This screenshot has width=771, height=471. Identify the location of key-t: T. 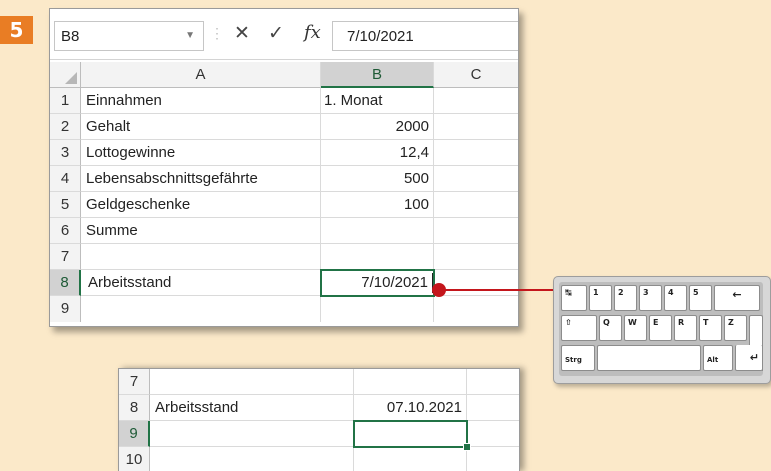
(710, 328).